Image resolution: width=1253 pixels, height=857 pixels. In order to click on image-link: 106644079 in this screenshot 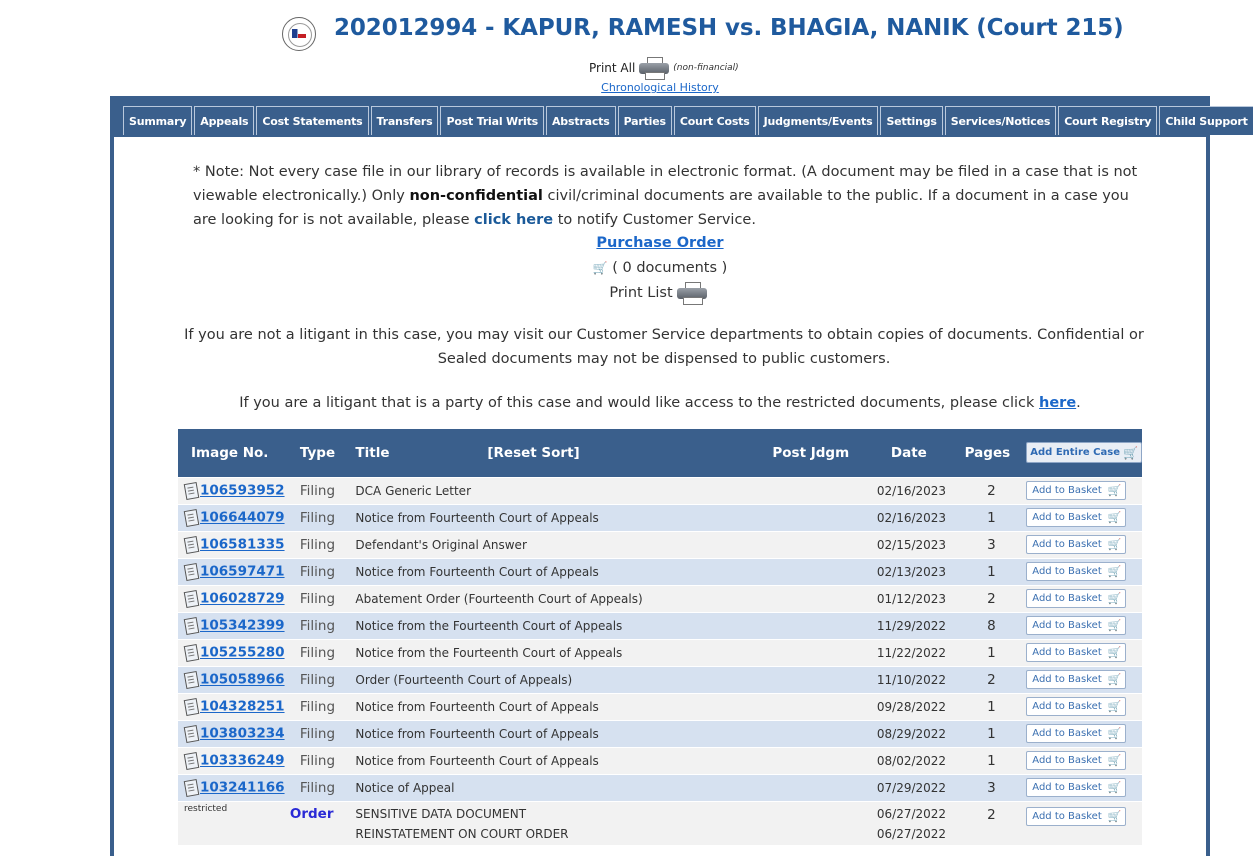, I will do `click(242, 518)`.